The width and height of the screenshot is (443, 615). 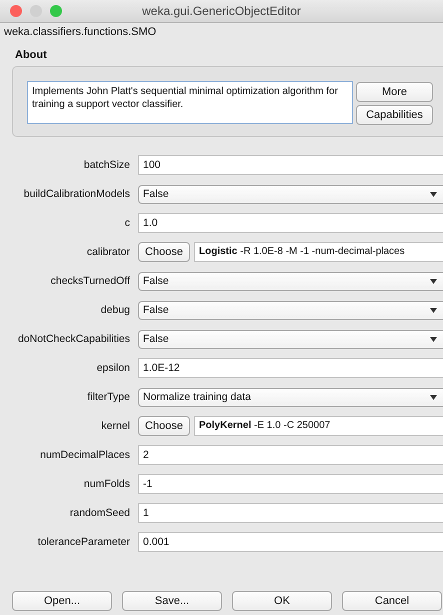 I want to click on class-name: weka.classifiers.functions.SMO, so click(x=80, y=32).